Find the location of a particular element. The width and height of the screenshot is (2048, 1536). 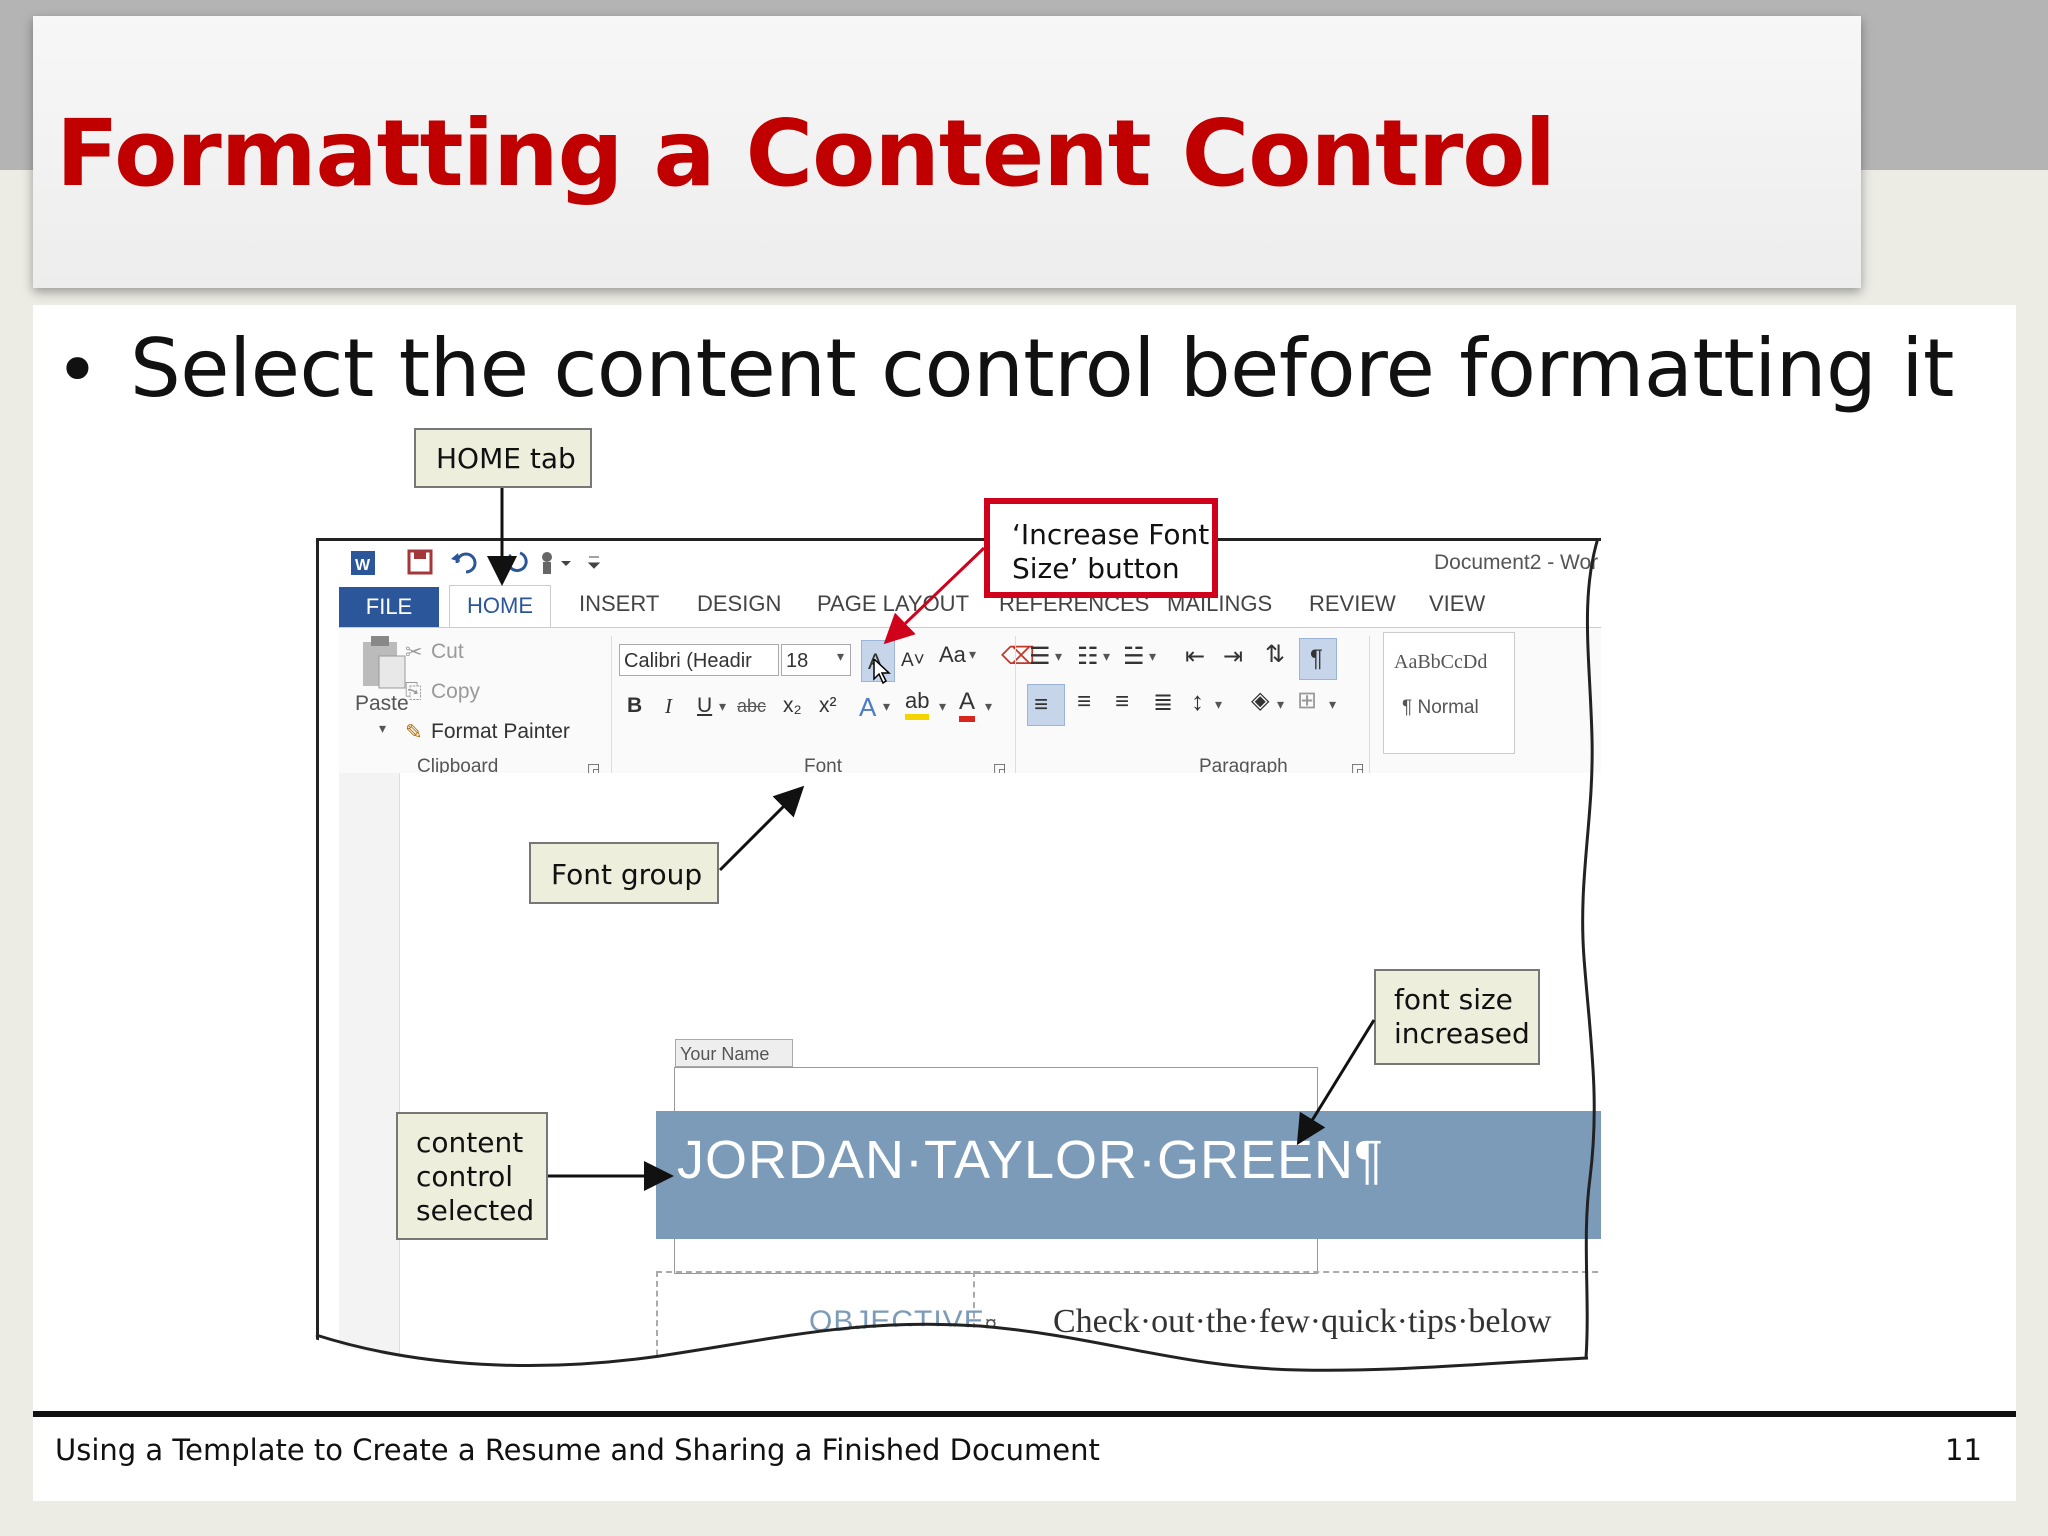

page-number: 11 is located at coordinates (1963, 1450).